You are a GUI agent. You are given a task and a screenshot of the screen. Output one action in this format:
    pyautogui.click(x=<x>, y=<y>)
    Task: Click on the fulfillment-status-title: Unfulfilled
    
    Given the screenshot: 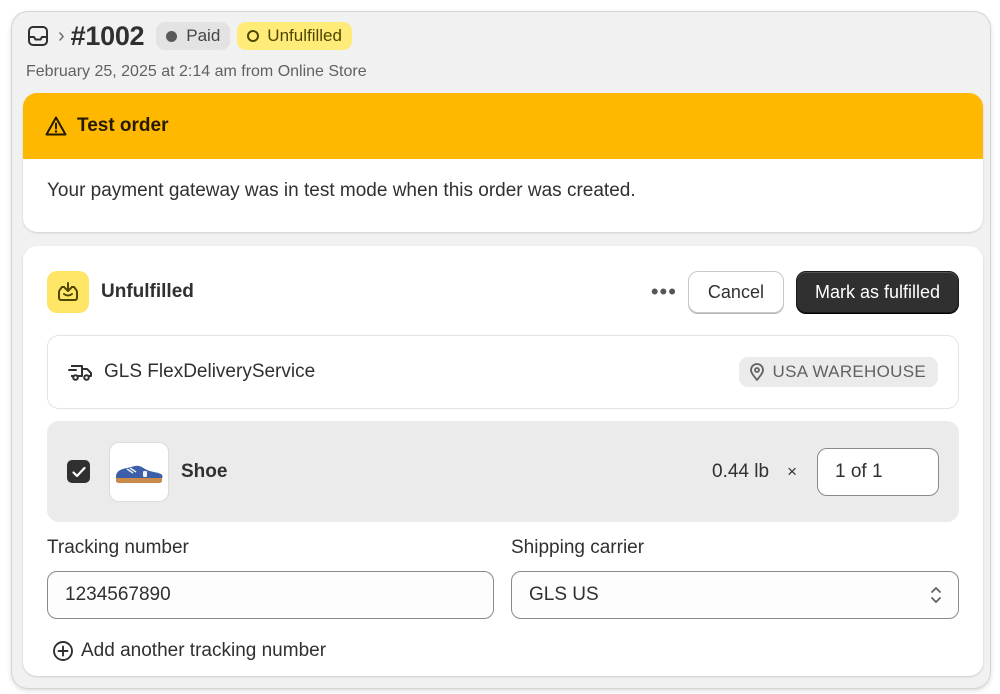 What is the action you would take?
    pyautogui.click(x=147, y=291)
    